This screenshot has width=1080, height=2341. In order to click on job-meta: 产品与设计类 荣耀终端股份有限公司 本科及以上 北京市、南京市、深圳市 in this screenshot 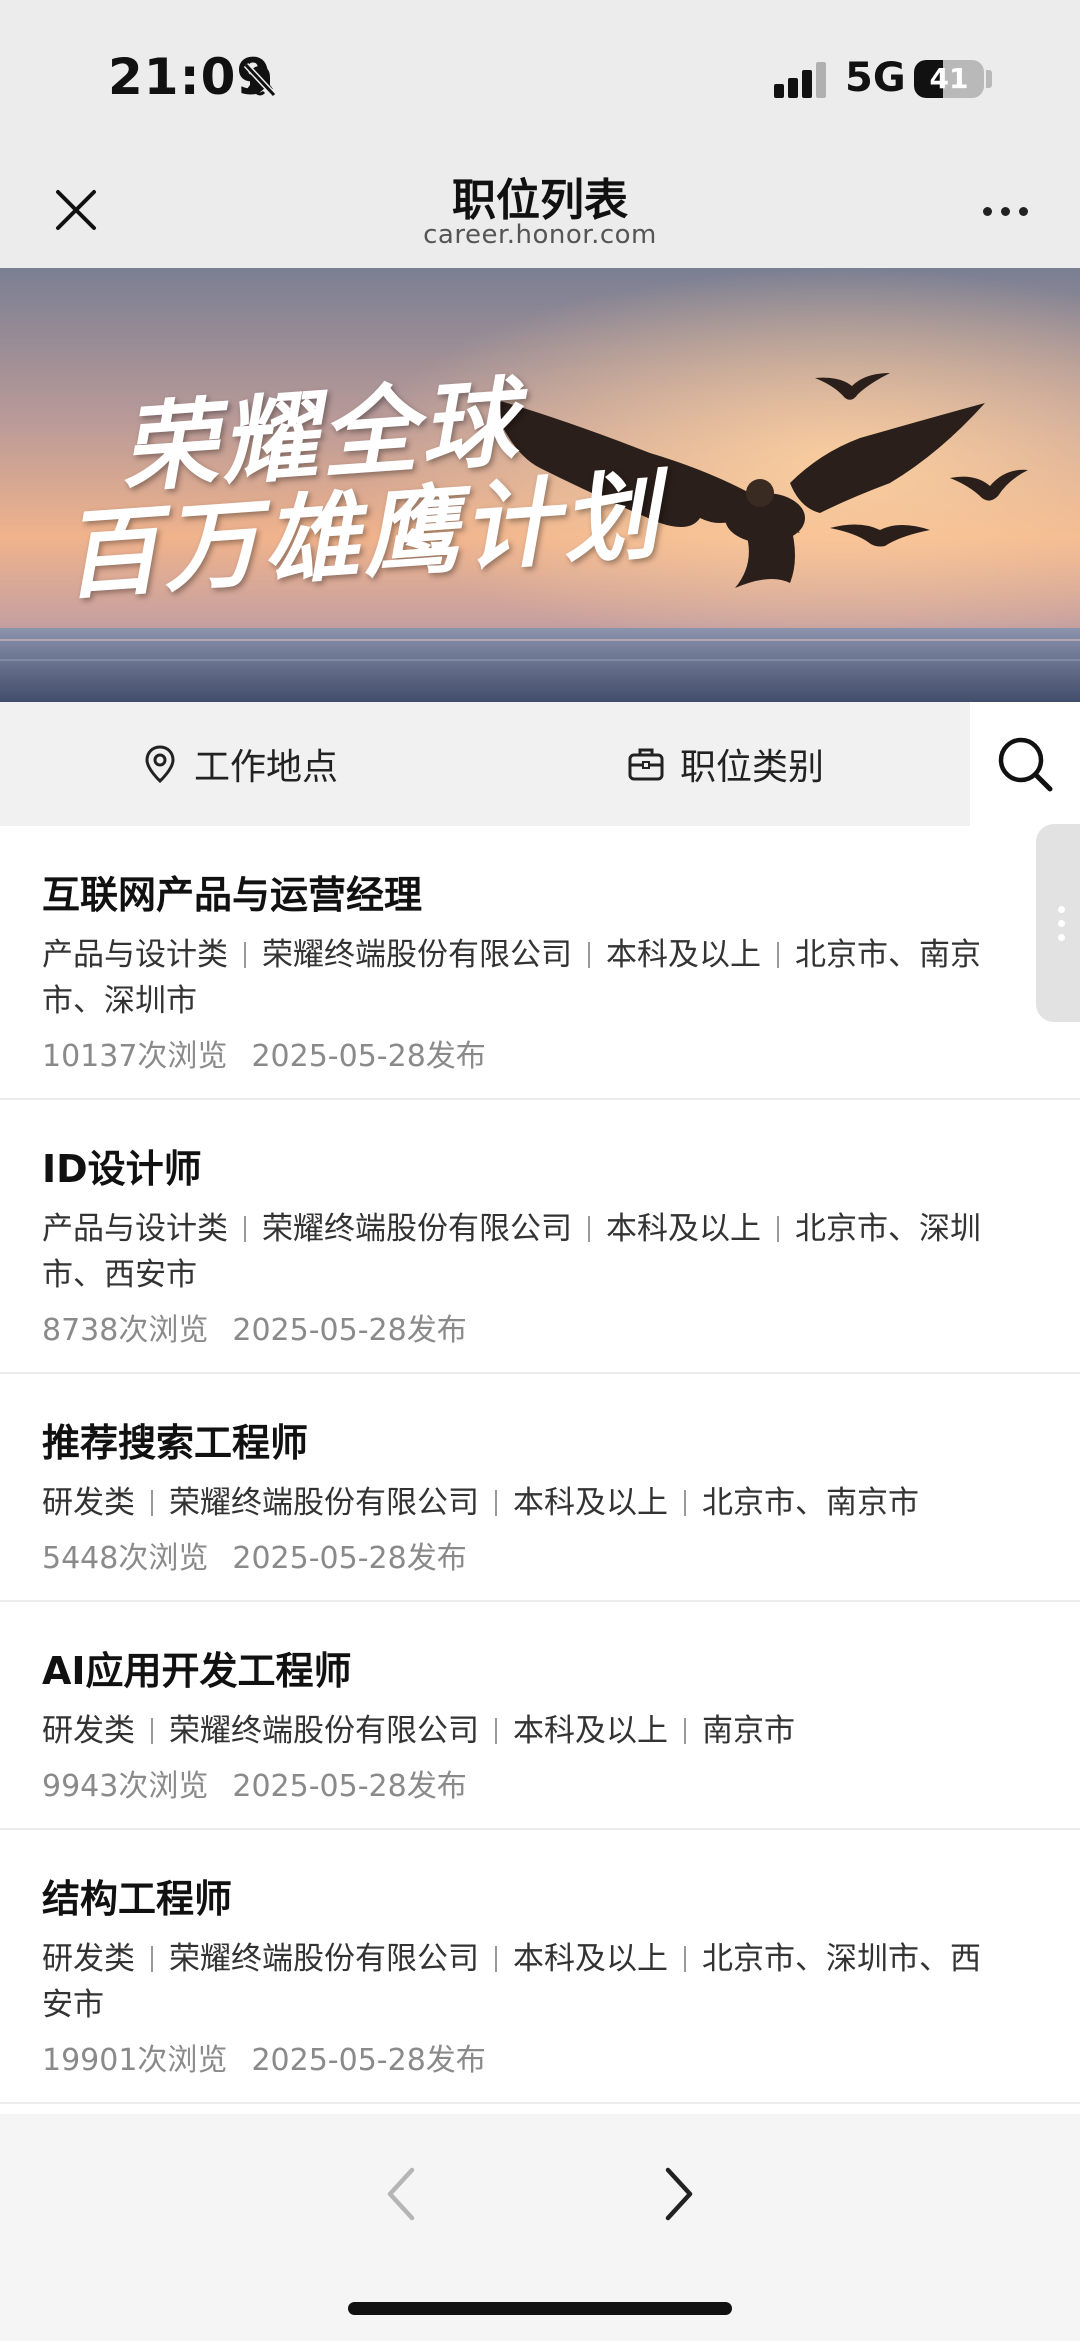, I will do `click(540, 978)`.